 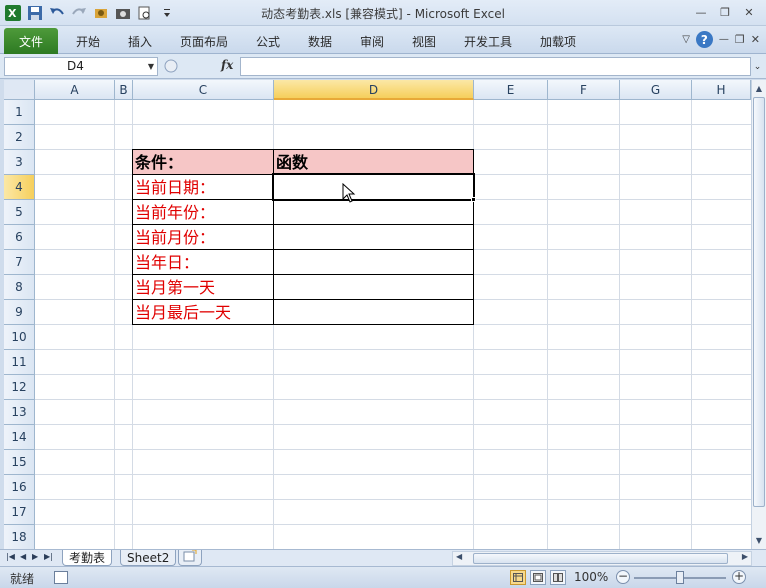 What do you see at coordinates (495, 66) in the screenshot?
I see `formula-input` at bounding box center [495, 66].